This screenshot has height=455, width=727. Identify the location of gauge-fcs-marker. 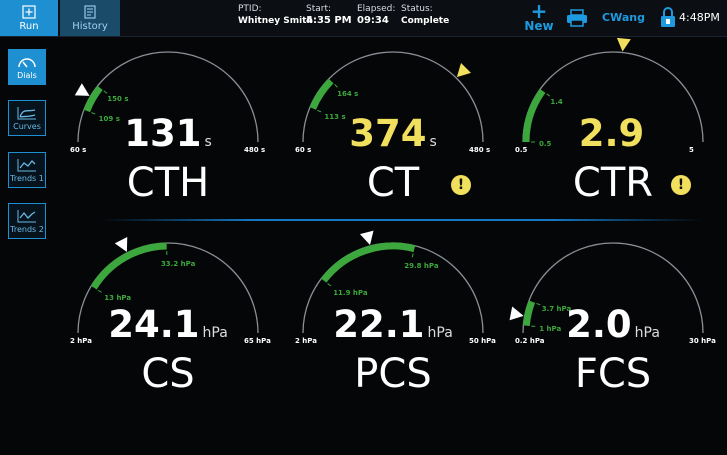
(516, 313).